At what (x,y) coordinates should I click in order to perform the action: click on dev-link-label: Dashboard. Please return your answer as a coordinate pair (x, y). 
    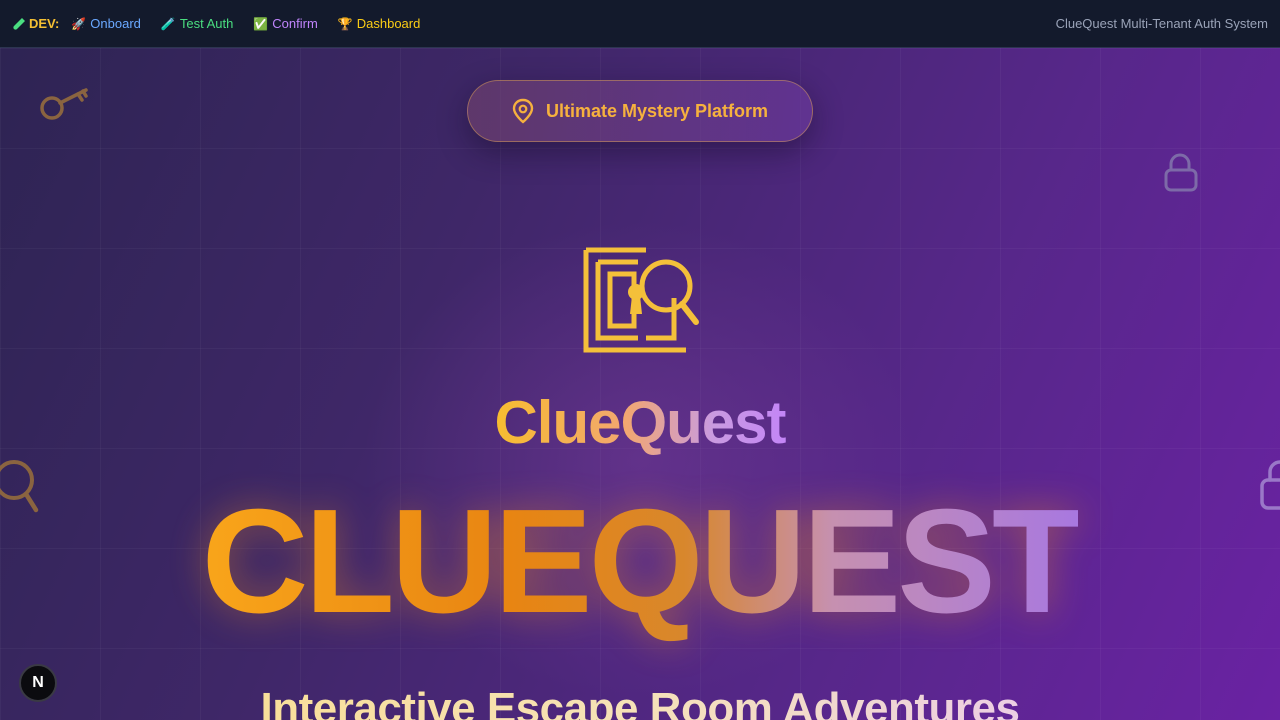
    Looking at the image, I should click on (388, 23).